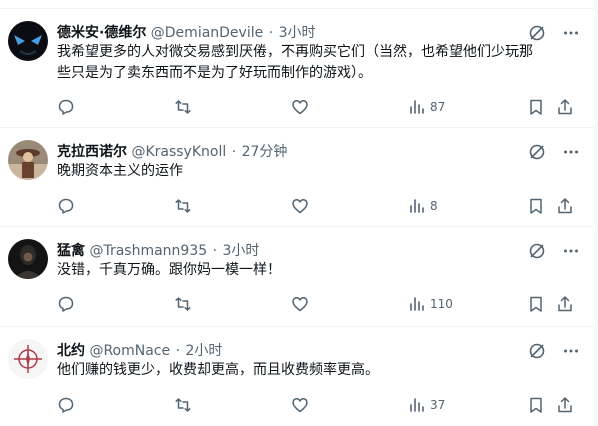 Image resolution: width=598 pixels, height=426 pixels. What do you see at coordinates (295, 251) in the screenshot?
I see `tweet-header: 猛禽 @Trashmann935 · 3小时` at bounding box center [295, 251].